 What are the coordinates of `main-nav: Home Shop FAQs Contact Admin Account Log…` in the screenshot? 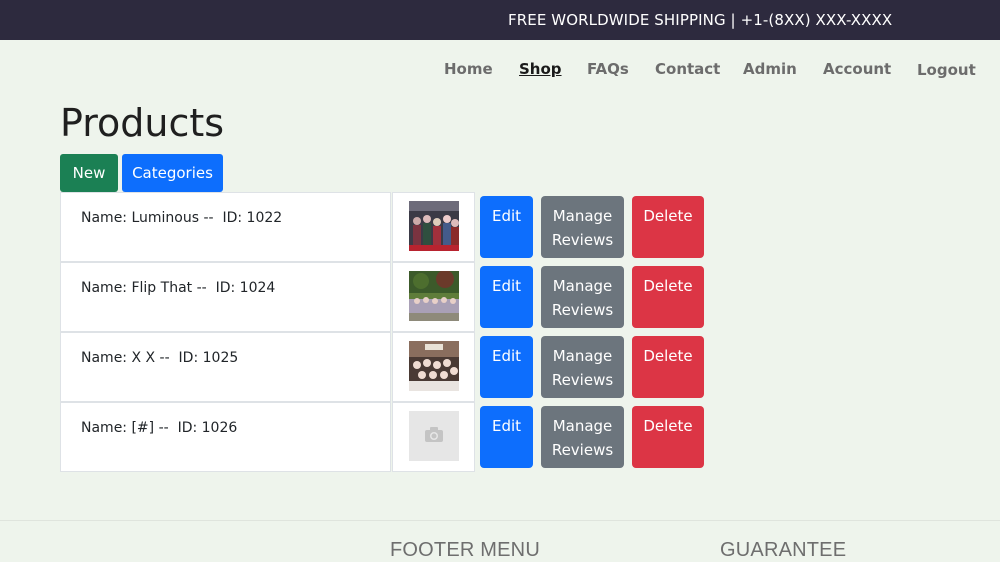 It's located at (500, 72).